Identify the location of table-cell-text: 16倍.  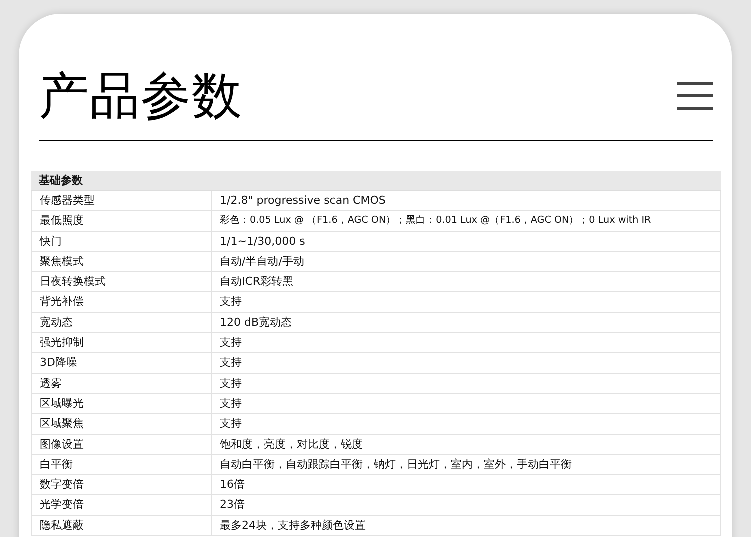
(232, 485).